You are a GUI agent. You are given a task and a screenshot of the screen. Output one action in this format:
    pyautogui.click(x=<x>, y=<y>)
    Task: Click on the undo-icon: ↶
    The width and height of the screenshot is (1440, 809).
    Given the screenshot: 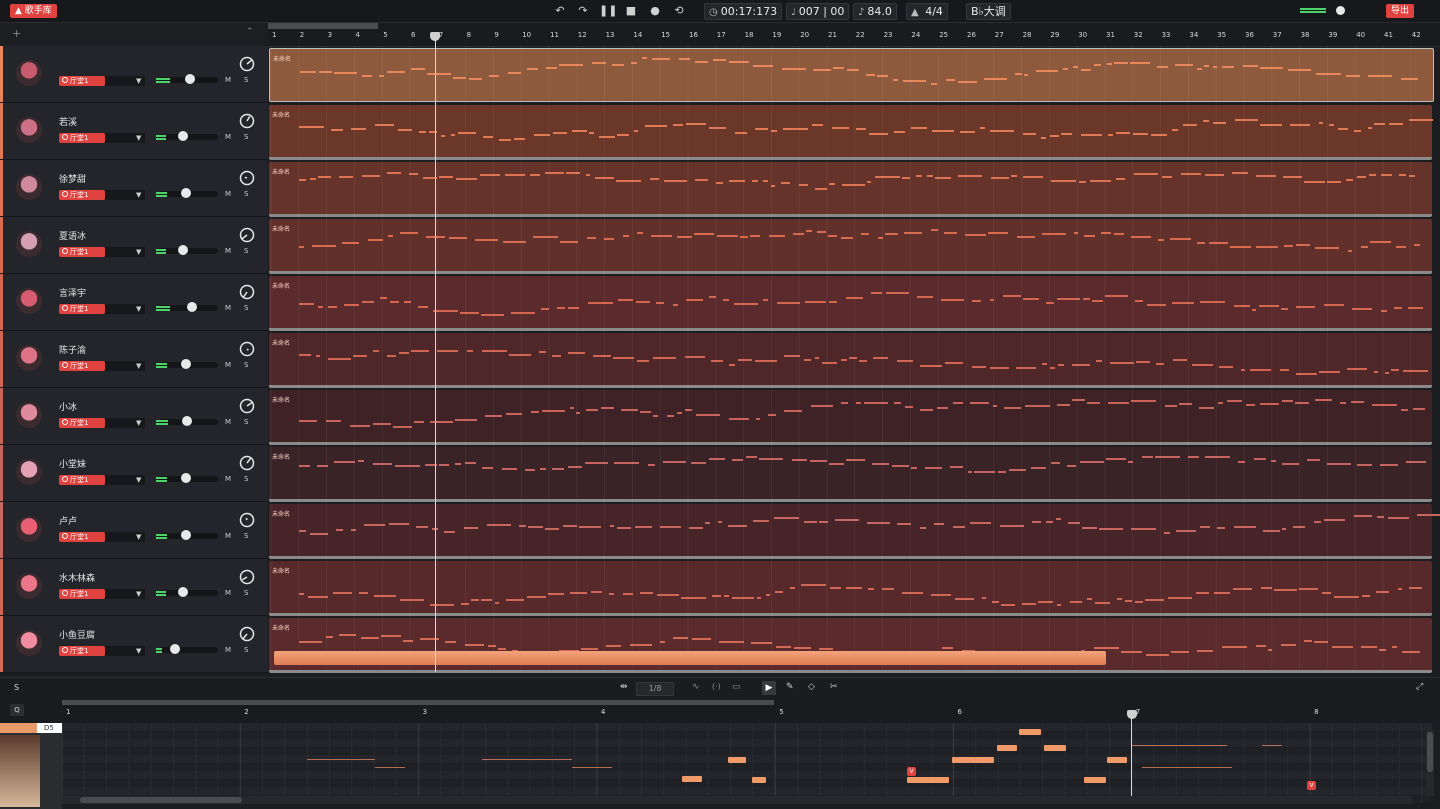 What is the action you would take?
    pyautogui.click(x=560, y=11)
    